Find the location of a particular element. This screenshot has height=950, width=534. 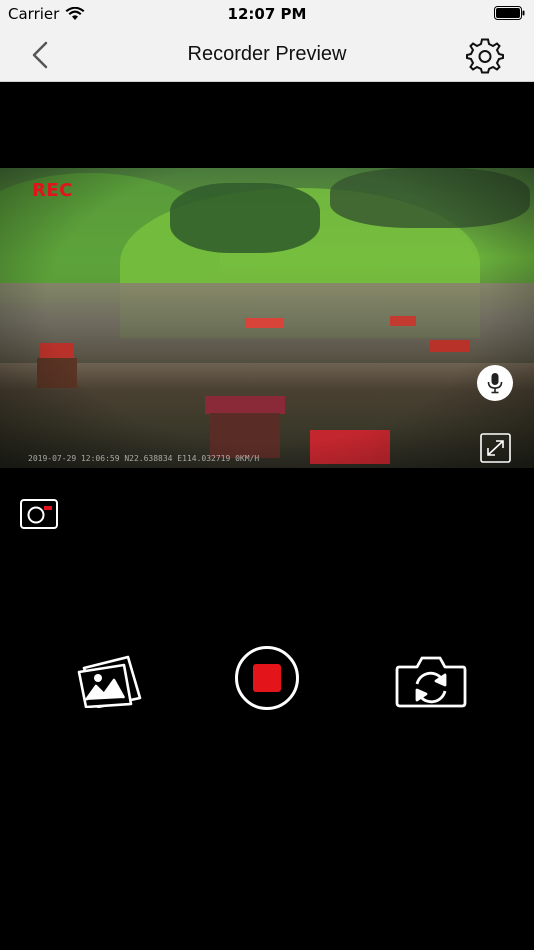

gear-icon is located at coordinates (485, 56).